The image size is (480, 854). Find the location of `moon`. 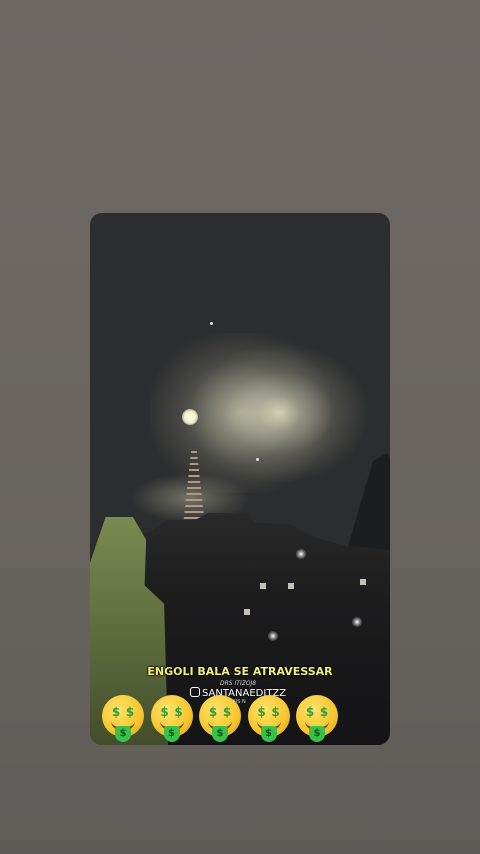

moon is located at coordinates (190, 417).